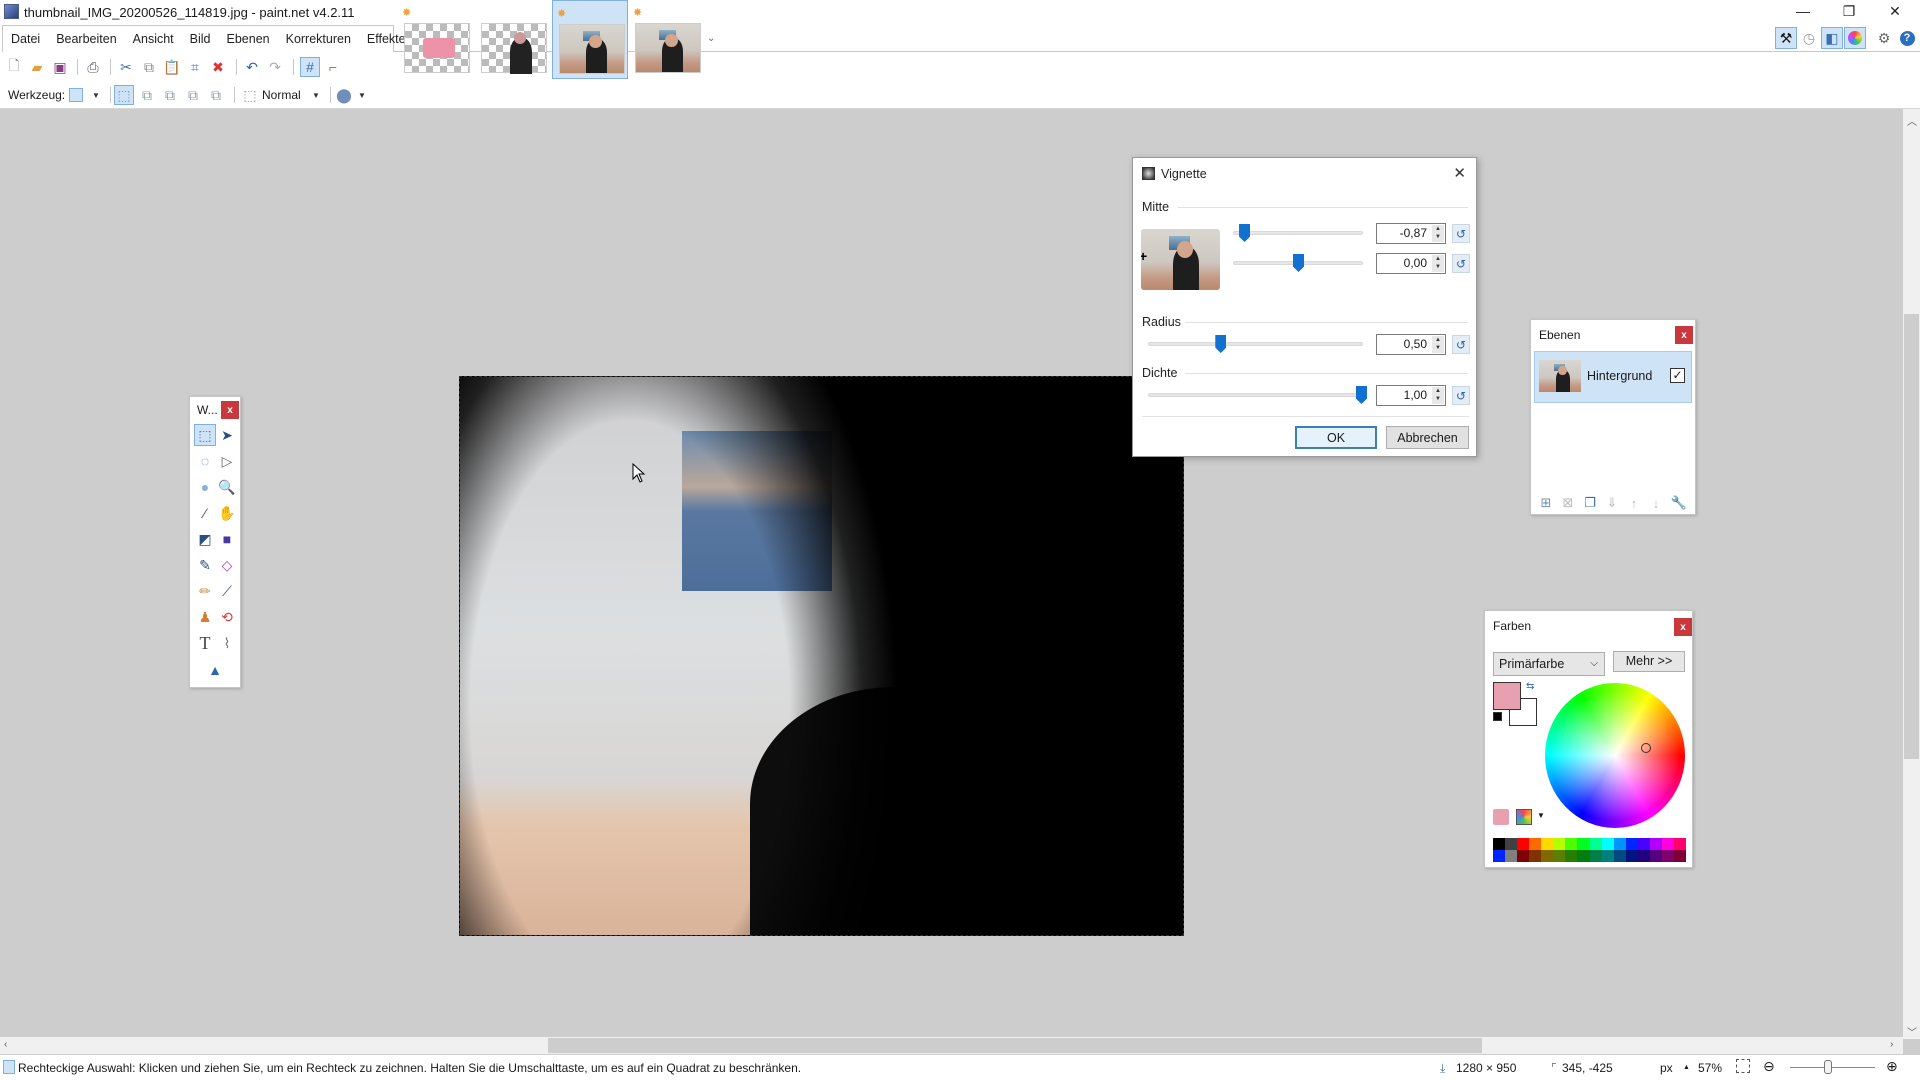  Describe the element at coordinates (227, 435) in the screenshot. I see `move-selected-pixels-tool-icon: ➤` at that location.